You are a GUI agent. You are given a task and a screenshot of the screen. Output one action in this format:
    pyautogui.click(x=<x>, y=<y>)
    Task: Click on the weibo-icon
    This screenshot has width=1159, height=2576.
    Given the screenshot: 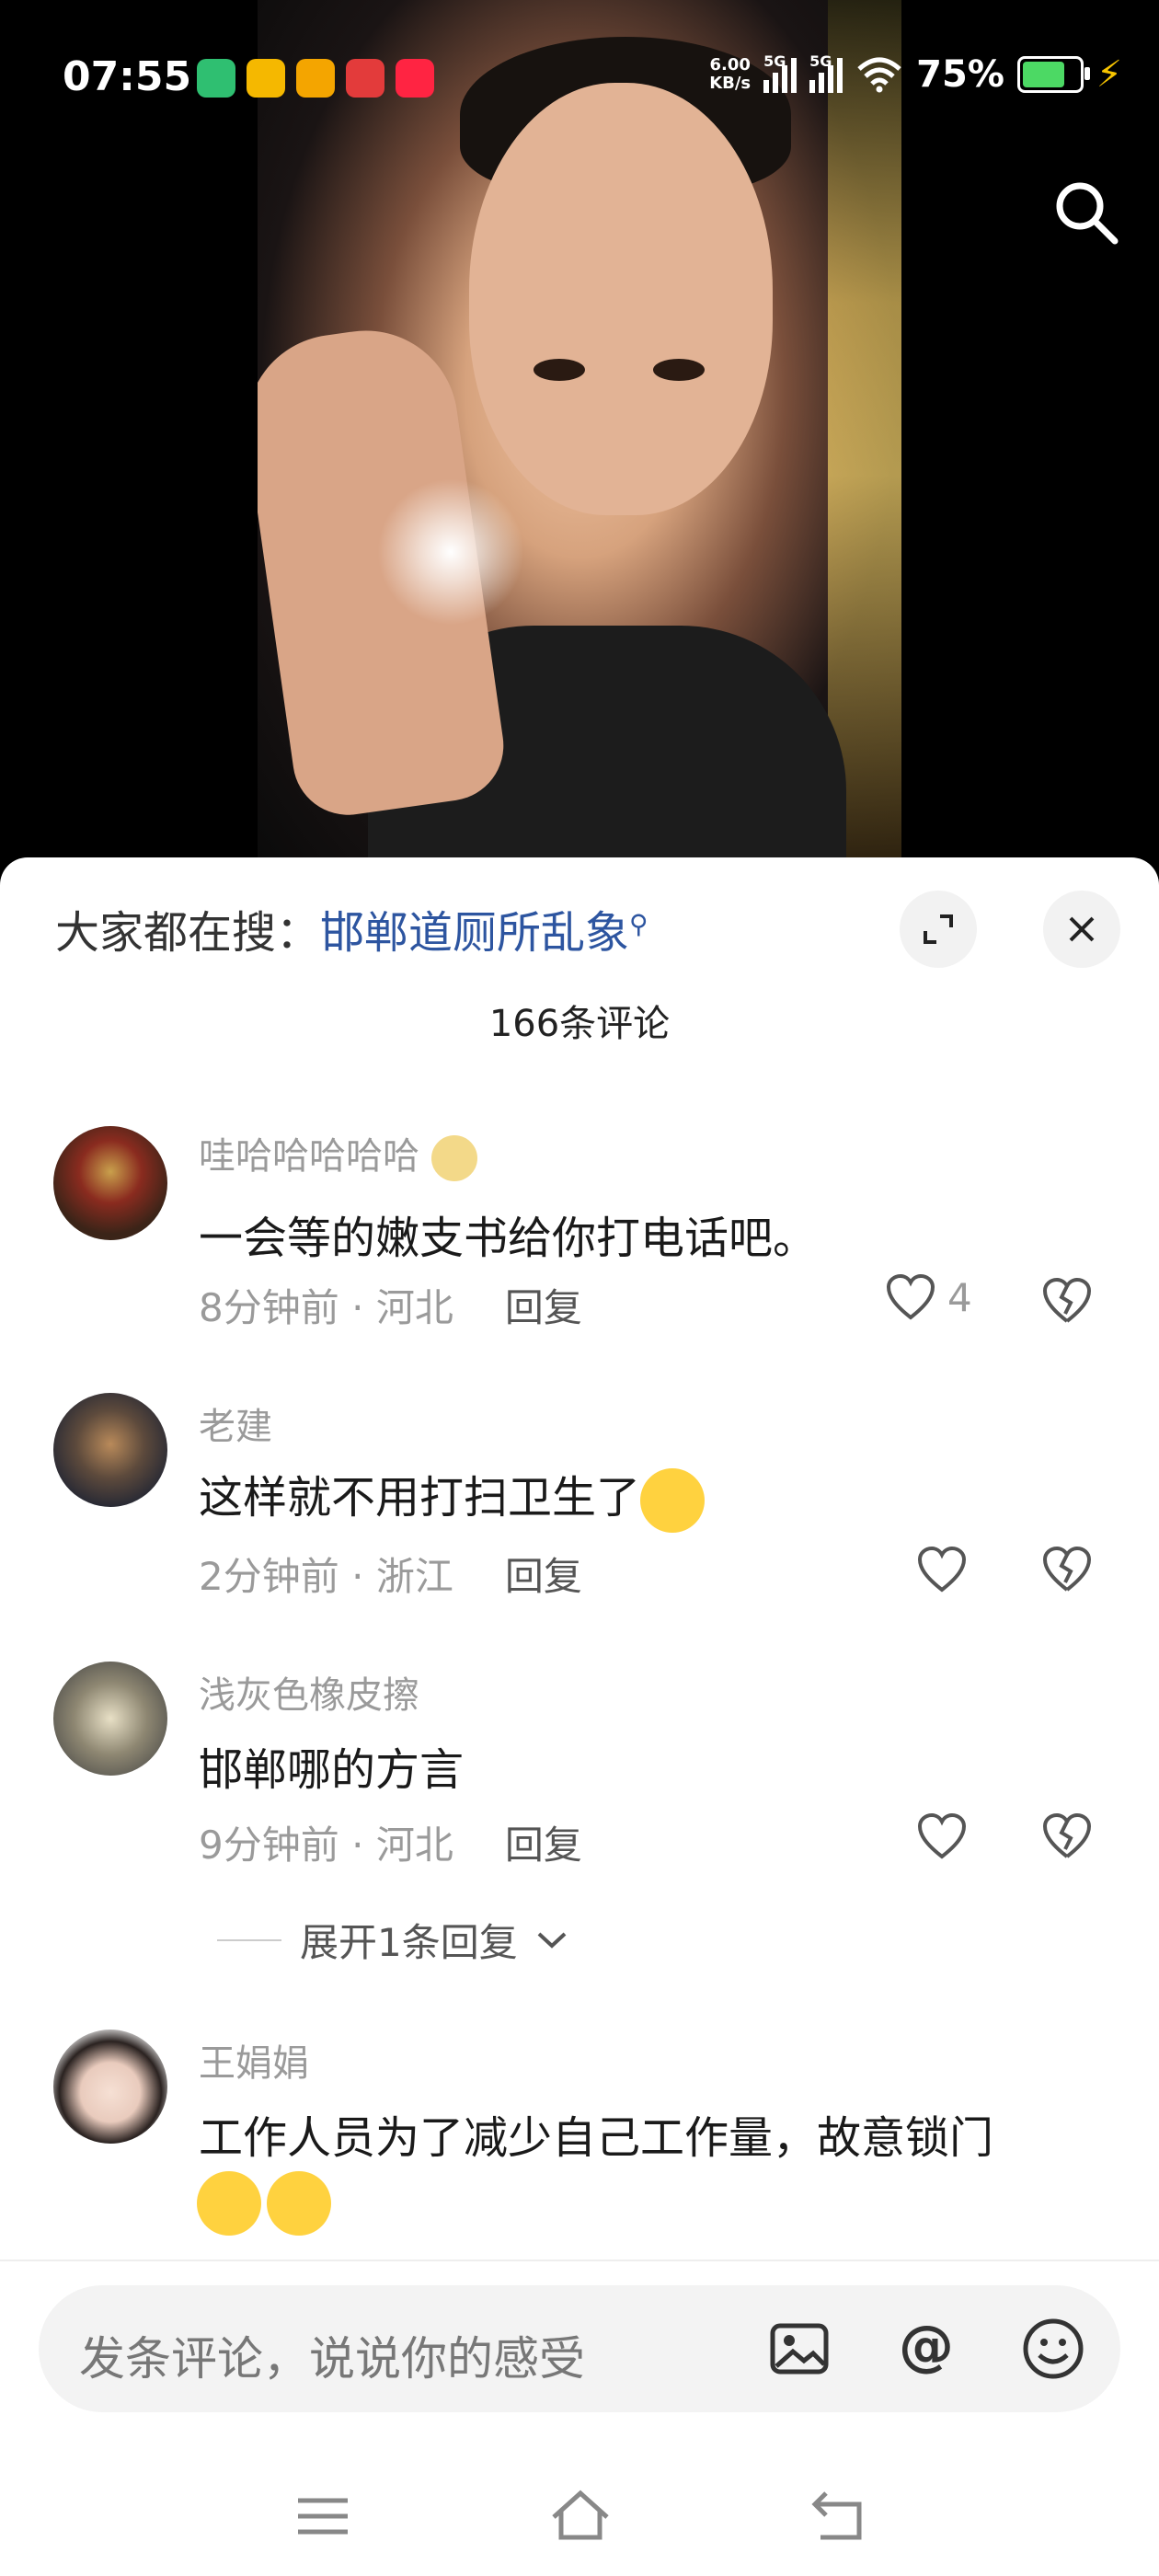 What is the action you would take?
    pyautogui.click(x=315, y=78)
    